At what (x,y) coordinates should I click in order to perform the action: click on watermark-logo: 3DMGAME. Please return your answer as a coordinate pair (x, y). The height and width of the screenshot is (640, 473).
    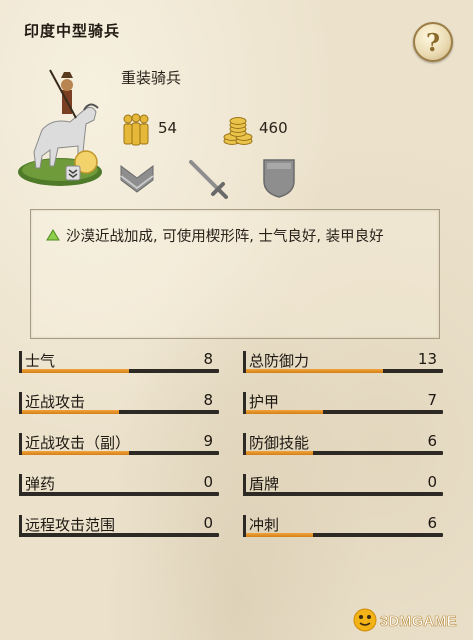
    Looking at the image, I should click on (405, 620).